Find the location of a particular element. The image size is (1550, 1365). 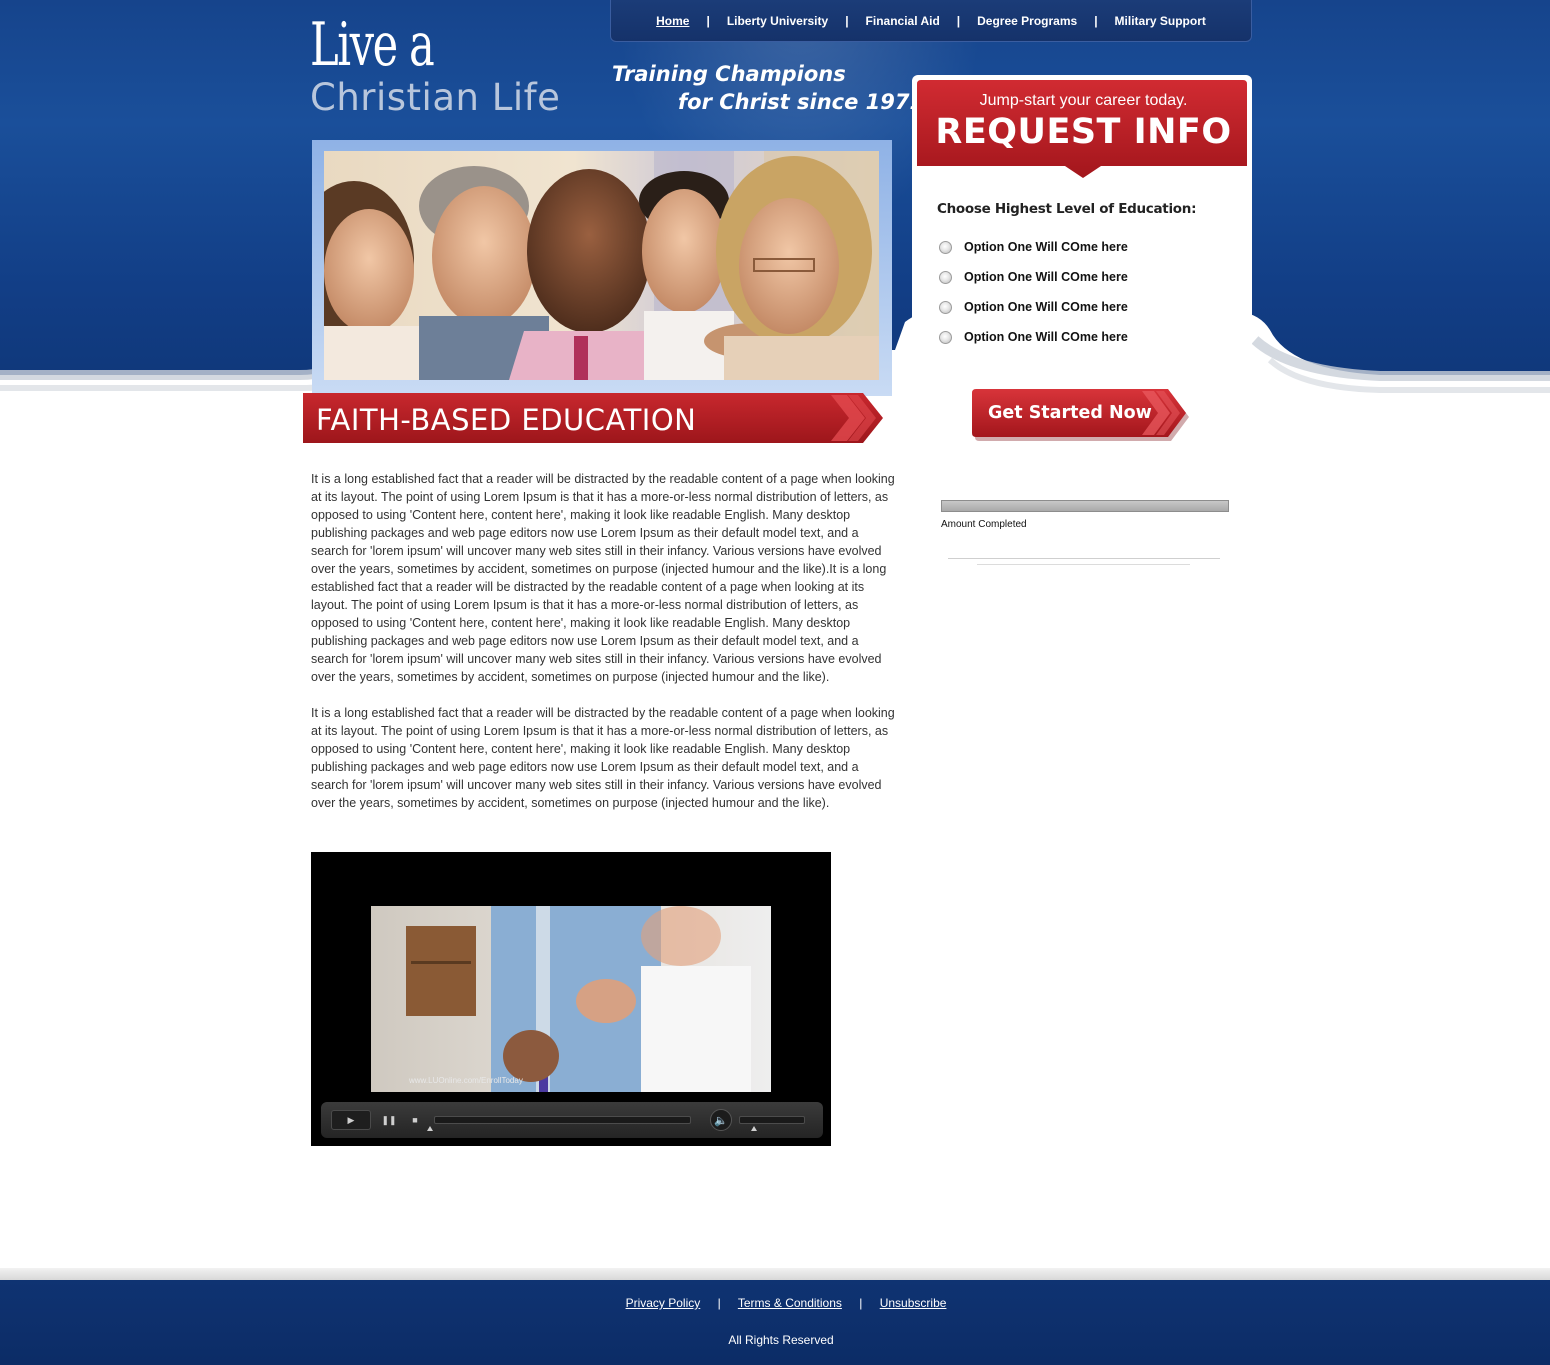

request-info-subtitle: Jump-start your career today. is located at coordinates (1083, 100).